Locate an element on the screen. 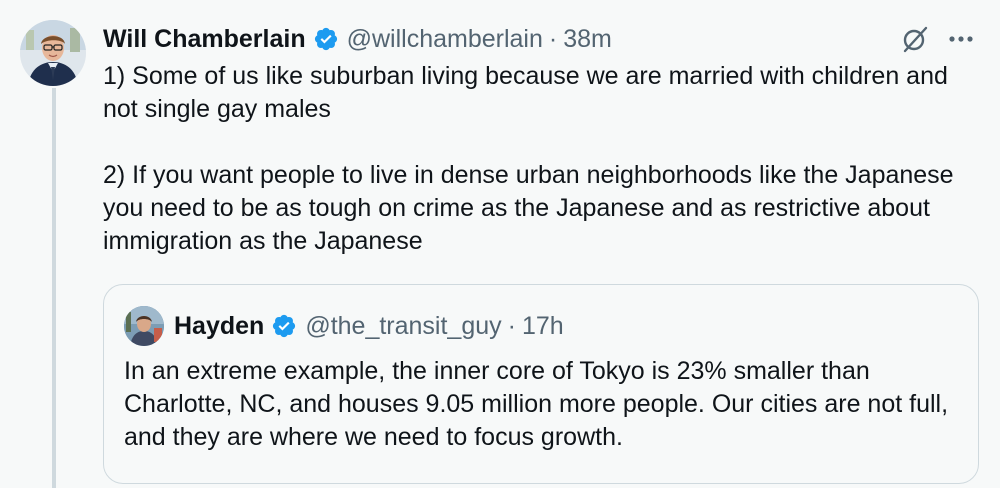 The height and width of the screenshot is (488, 1000). author-avatar is located at coordinates (53, 53).